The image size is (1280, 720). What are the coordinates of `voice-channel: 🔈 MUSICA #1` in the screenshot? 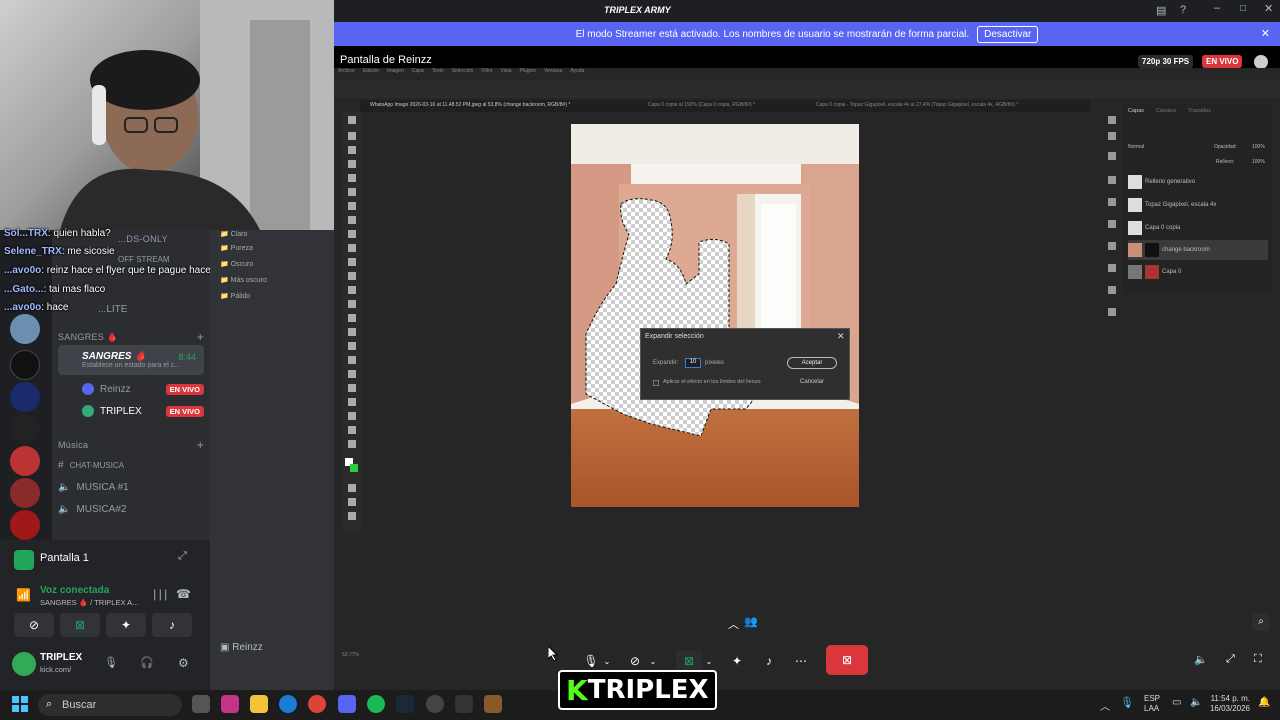 It's located at (131, 487).